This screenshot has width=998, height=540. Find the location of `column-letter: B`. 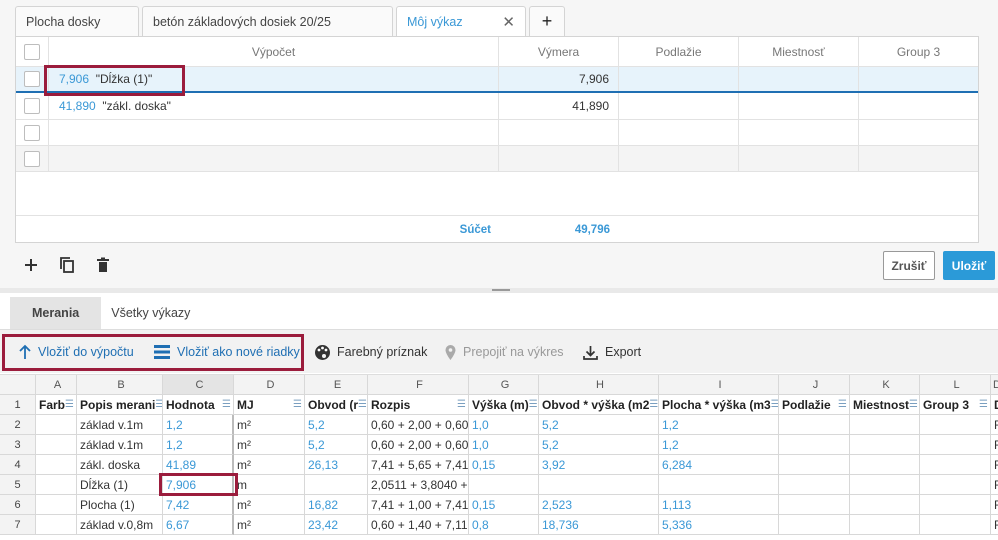

column-letter: B is located at coordinates (120, 385).